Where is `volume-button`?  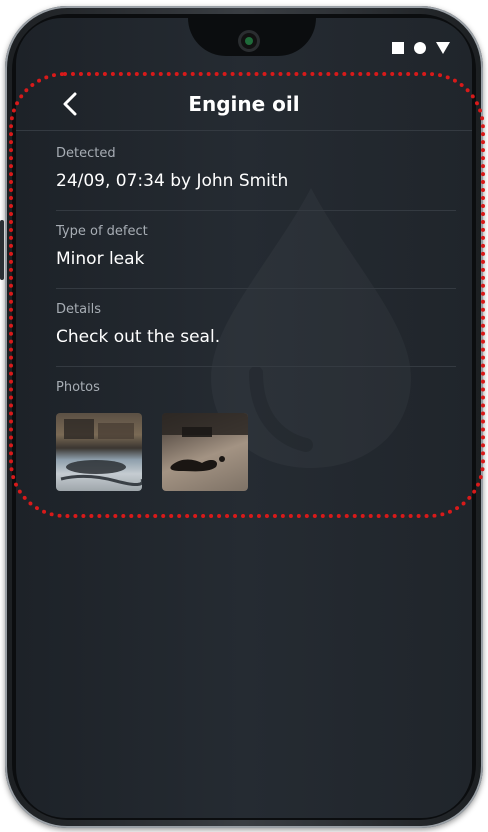
volume-button is located at coordinates (2, 250).